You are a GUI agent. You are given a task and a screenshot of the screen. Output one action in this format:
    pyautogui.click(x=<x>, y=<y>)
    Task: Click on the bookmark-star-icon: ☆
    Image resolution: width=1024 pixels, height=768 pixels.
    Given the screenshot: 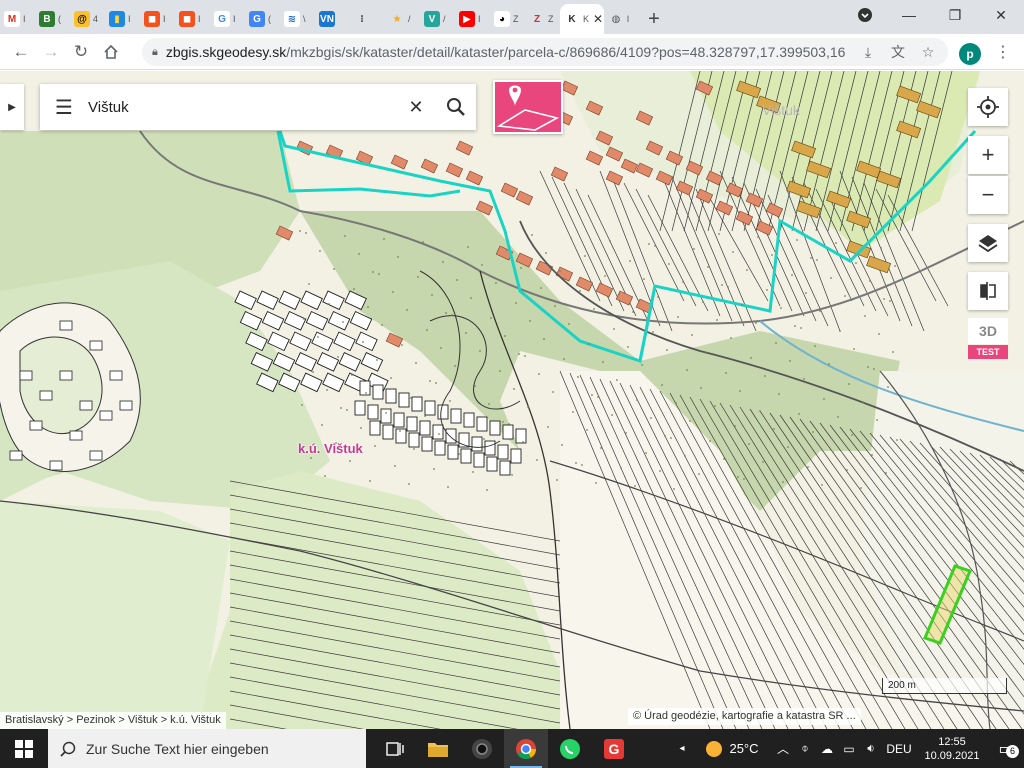 What is the action you would take?
    pyautogui.click(x=928, y=52)
    